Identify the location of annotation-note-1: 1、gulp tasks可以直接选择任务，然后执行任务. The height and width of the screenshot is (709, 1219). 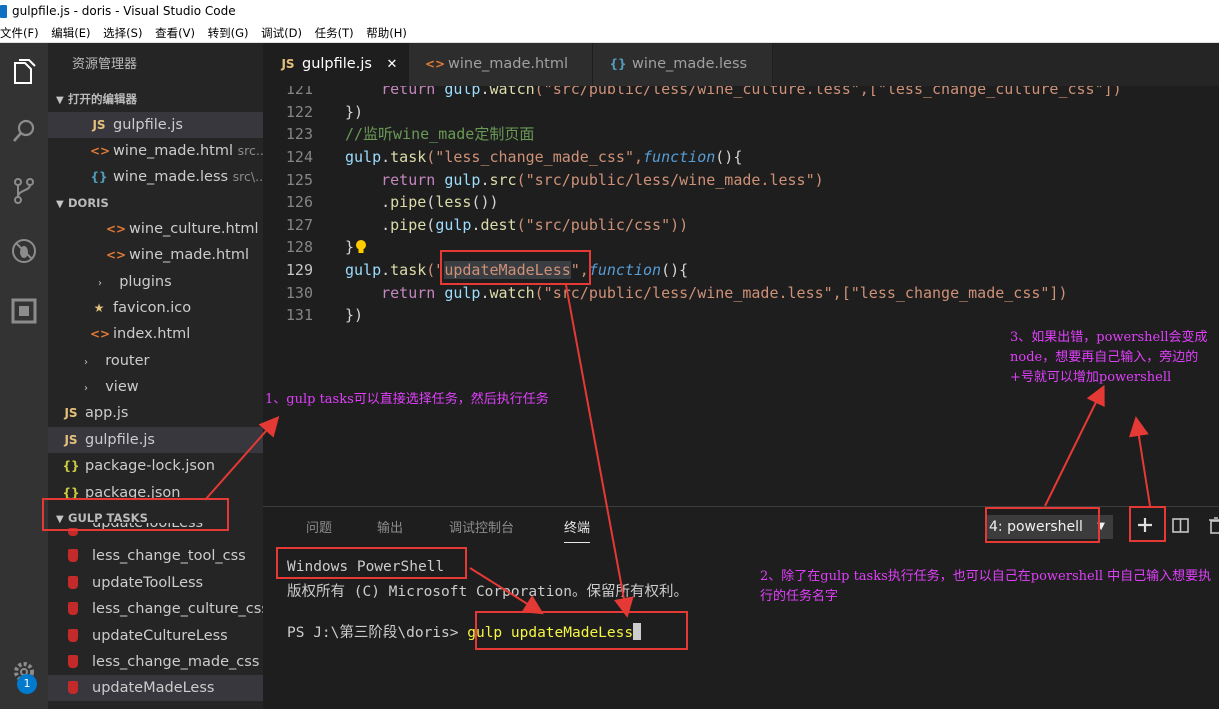
(407, 399).